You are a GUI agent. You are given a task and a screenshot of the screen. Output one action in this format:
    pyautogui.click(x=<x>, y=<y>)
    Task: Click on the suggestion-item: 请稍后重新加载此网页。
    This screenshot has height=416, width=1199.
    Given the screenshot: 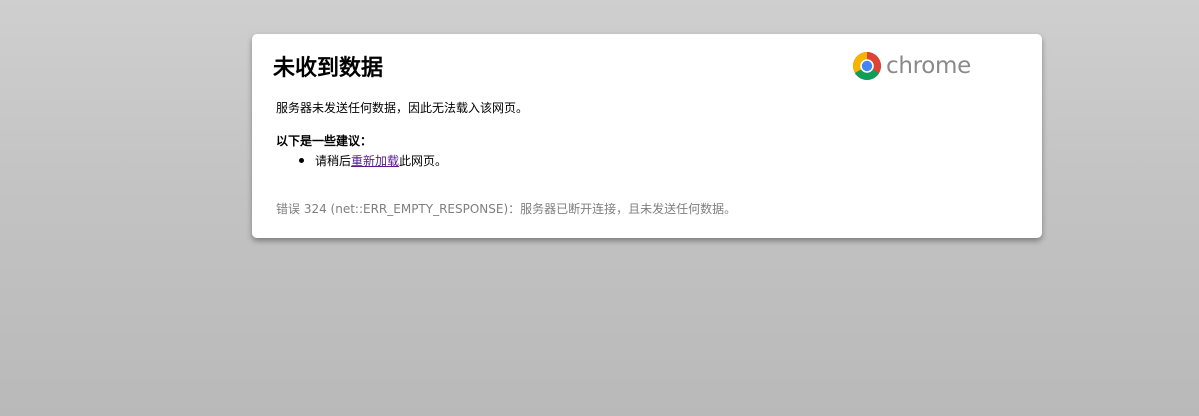 What is the action you would take?
    pyautogui.click(x=361, y=161)
    